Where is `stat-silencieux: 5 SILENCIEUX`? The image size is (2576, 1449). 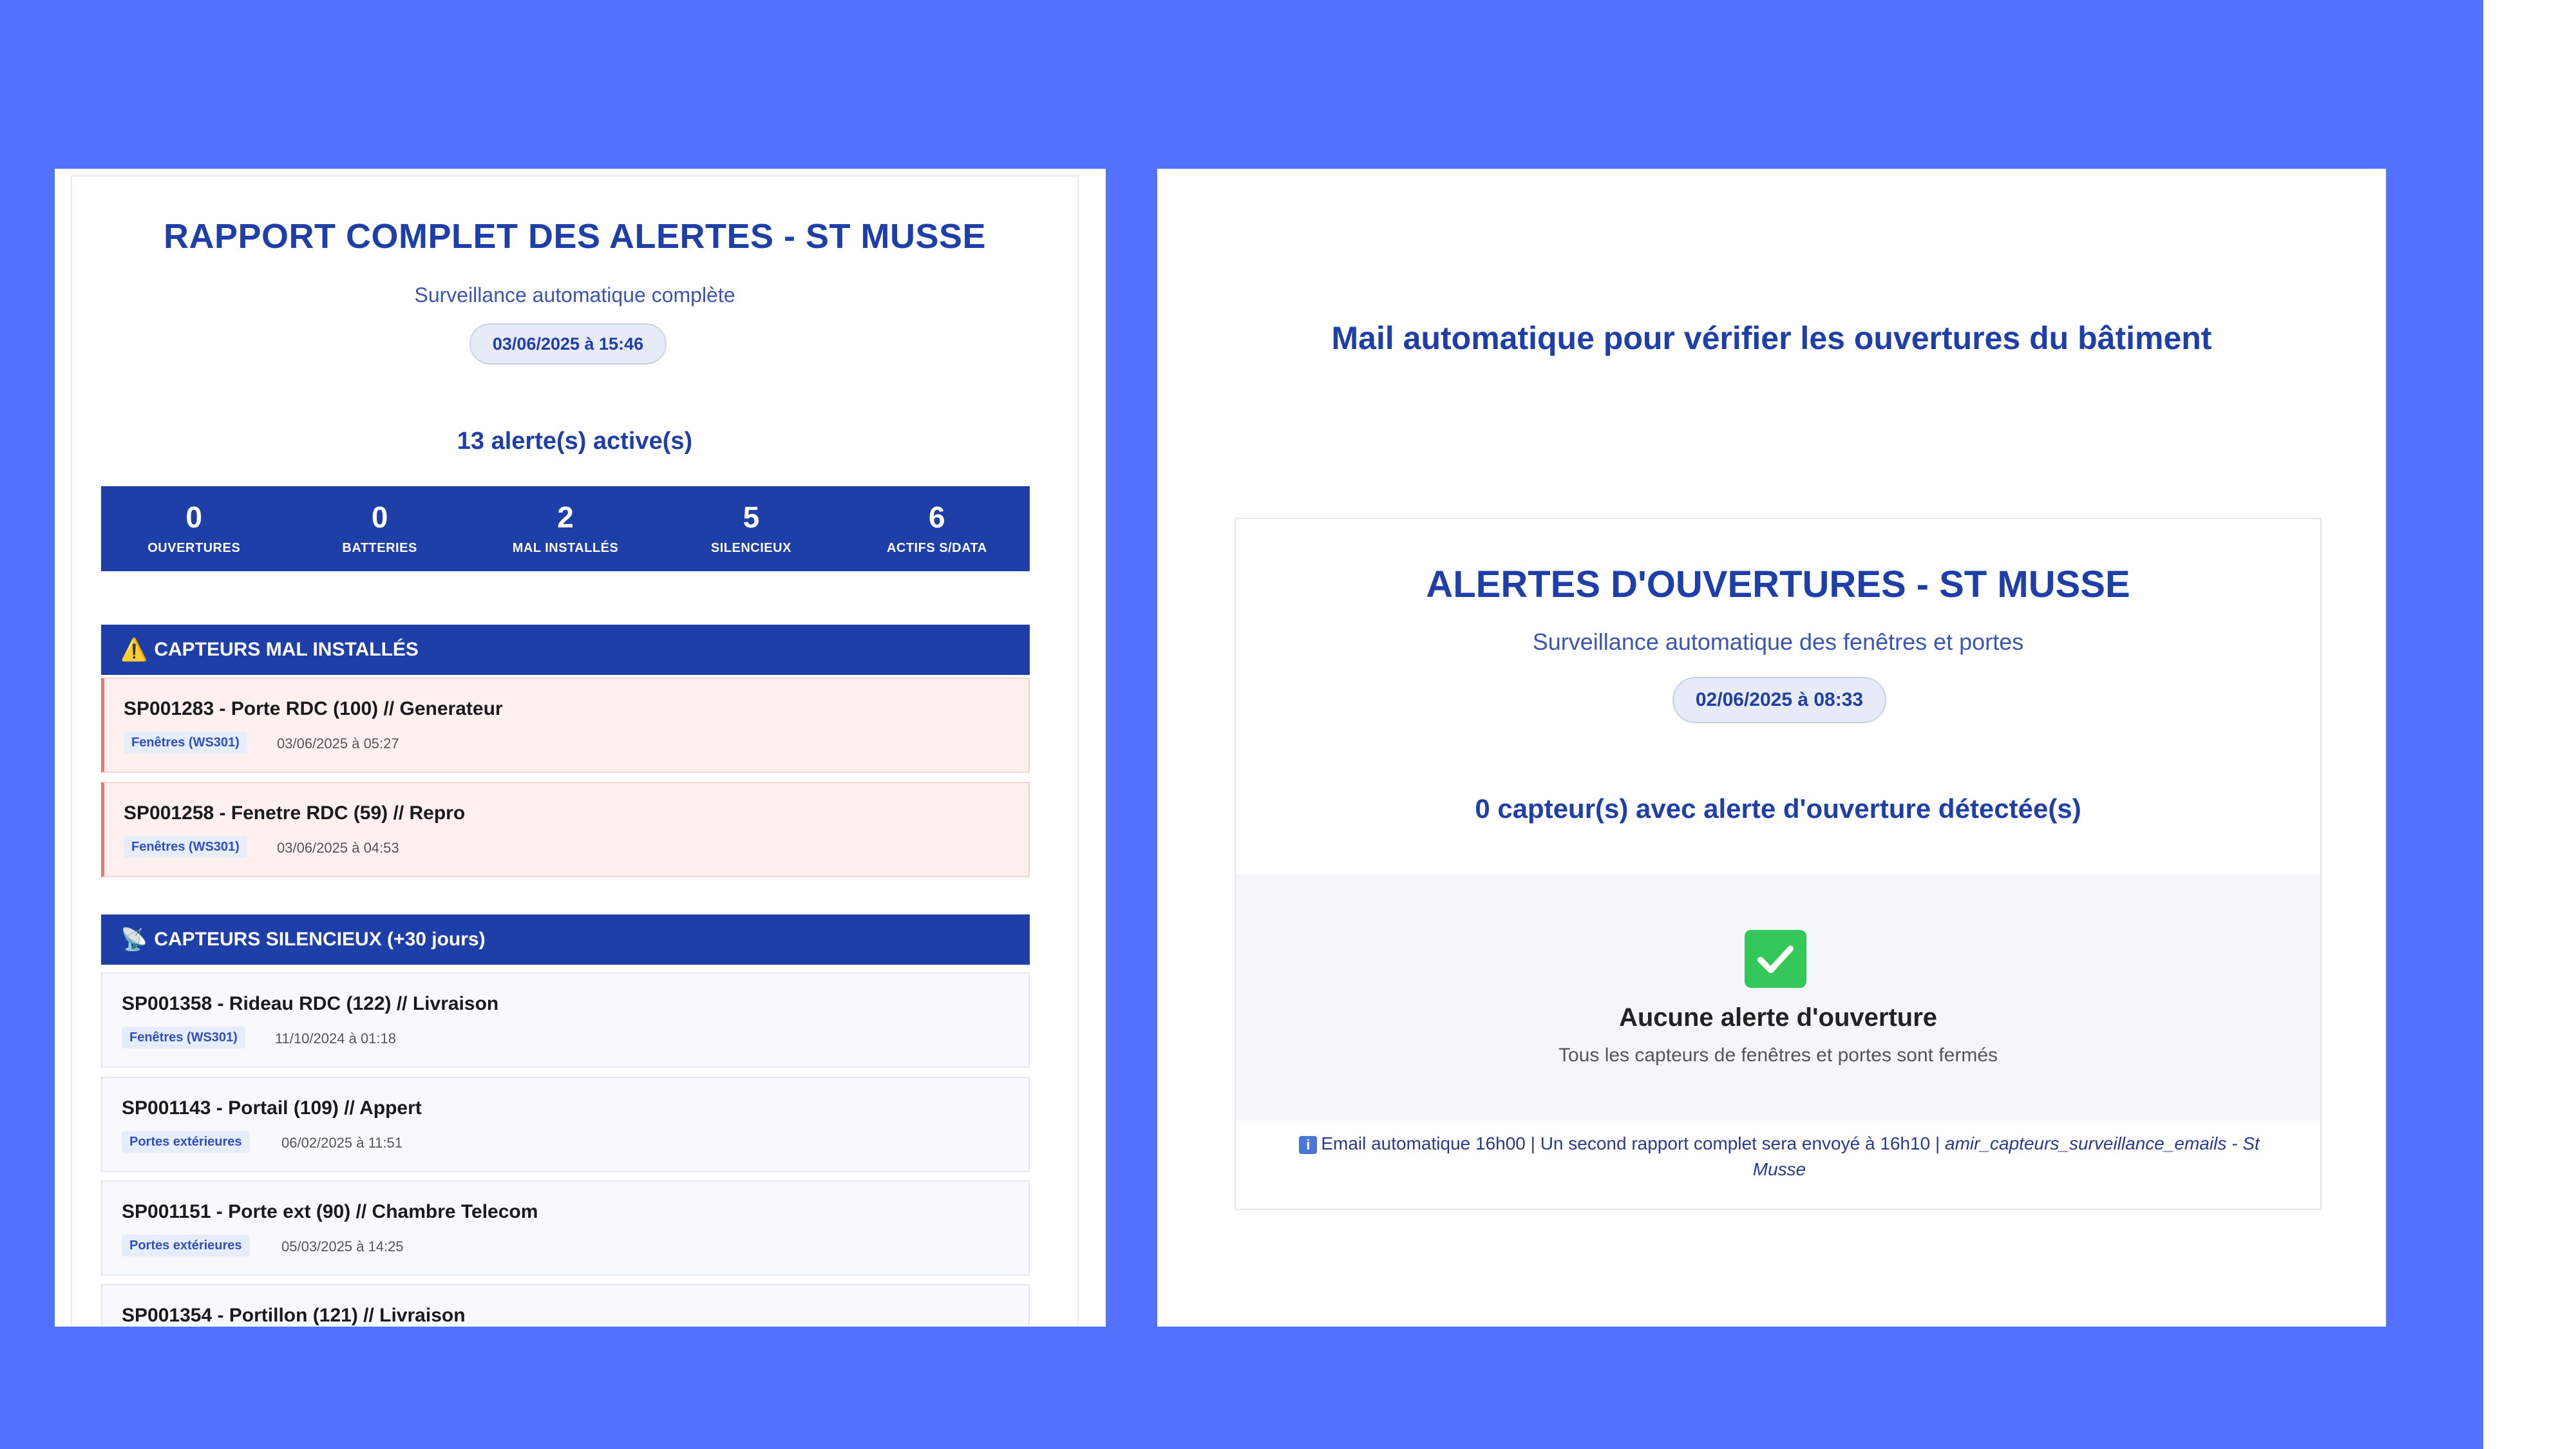
stat-silencieux: 5 SILENCIEUX is located at coordinates (751, 528).